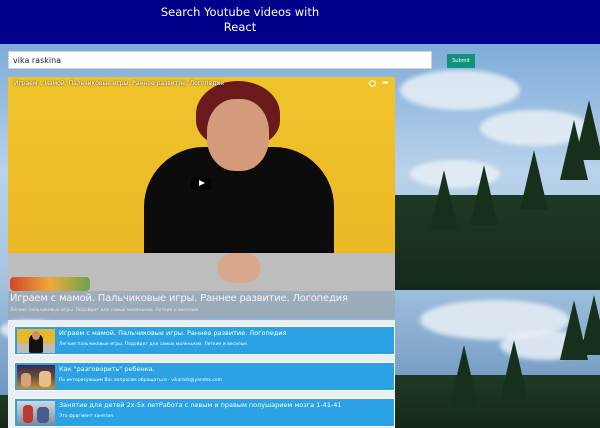 This screenshot has width=600, height=428. I want to click on submit-button: Submit, so click(461, 61).